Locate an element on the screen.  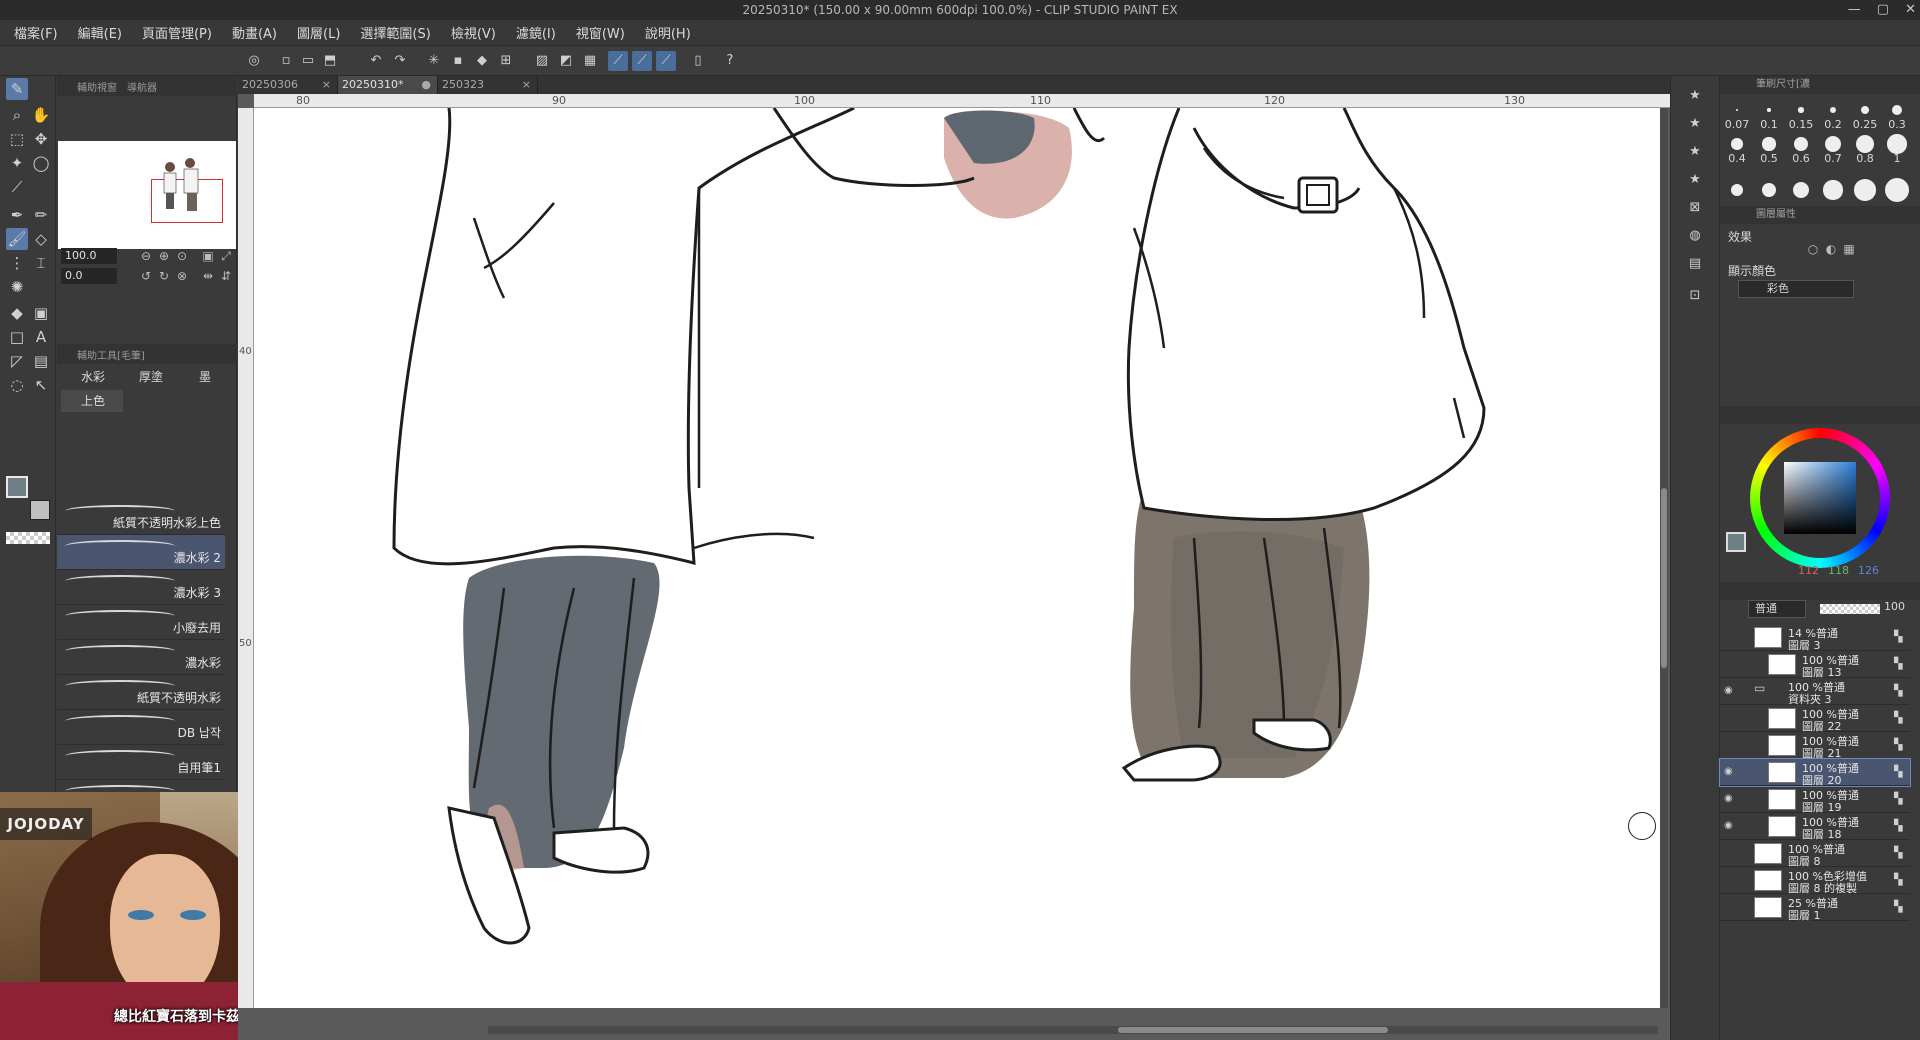
rotate-field: 0.0 is located at coordinates (89, 276).